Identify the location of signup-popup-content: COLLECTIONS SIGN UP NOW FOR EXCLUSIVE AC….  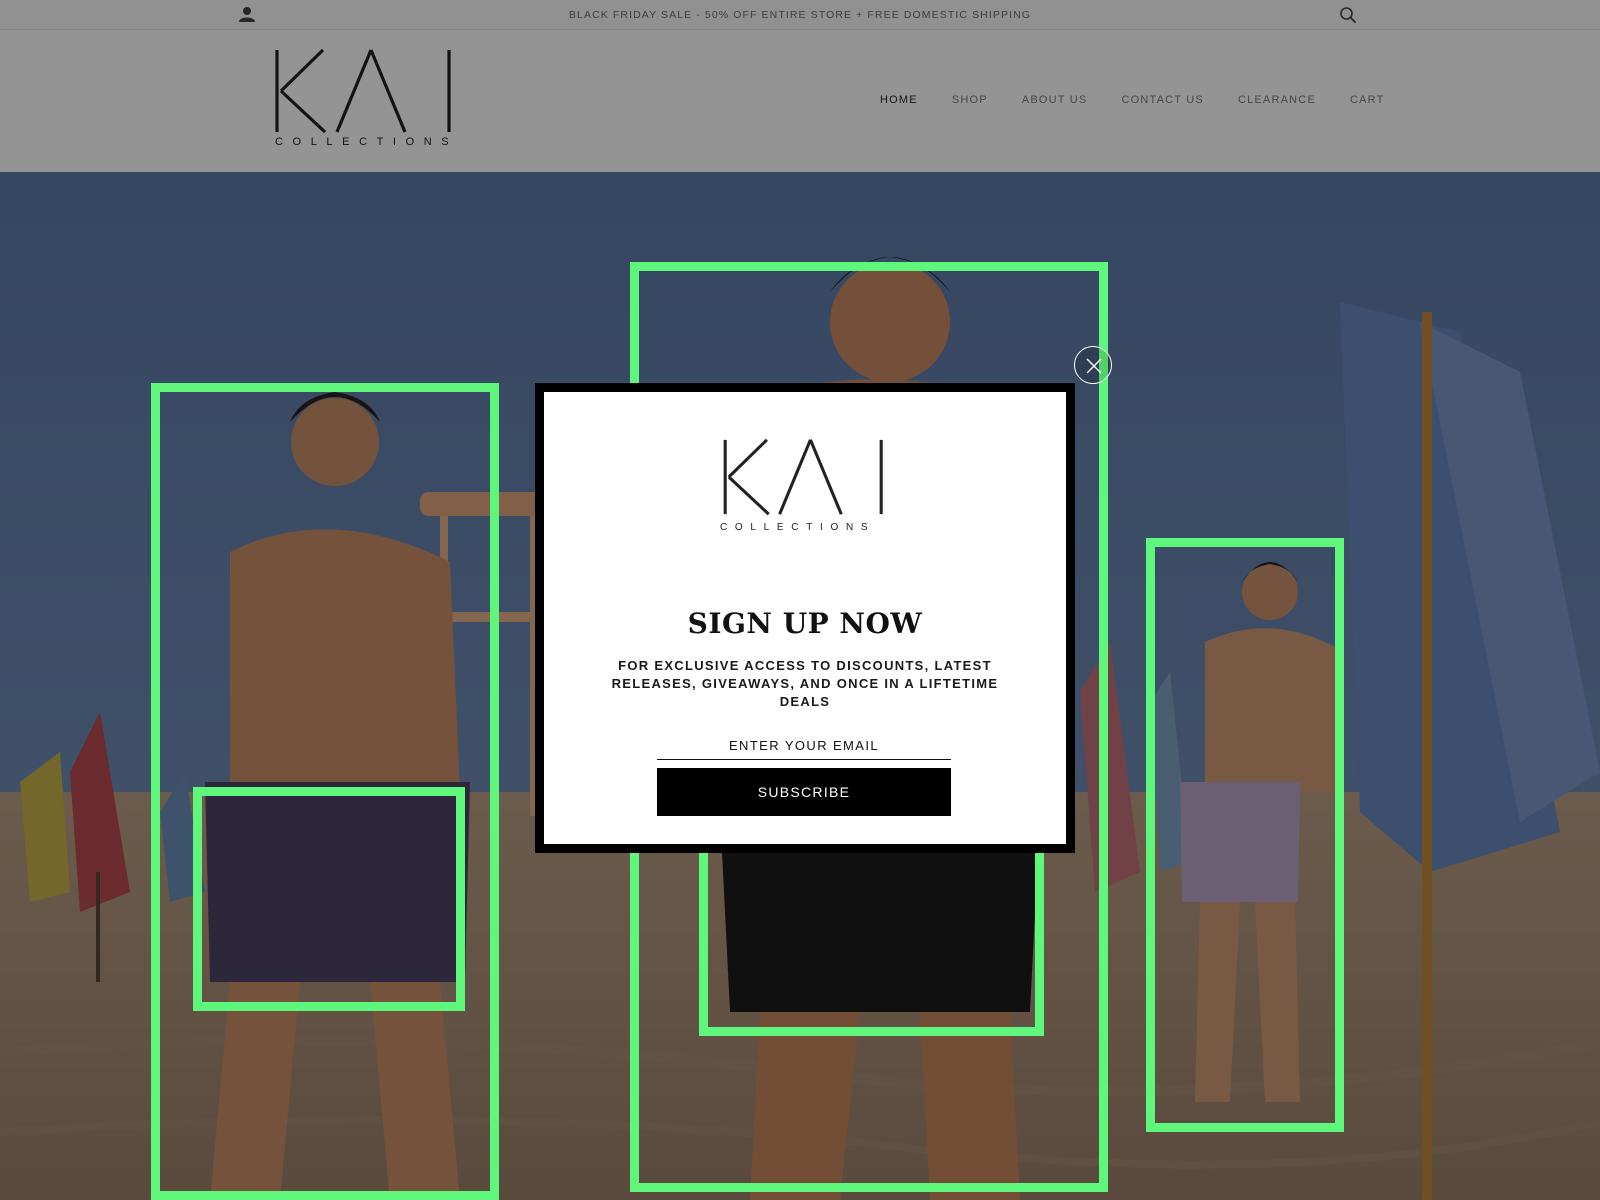
(805, 618).